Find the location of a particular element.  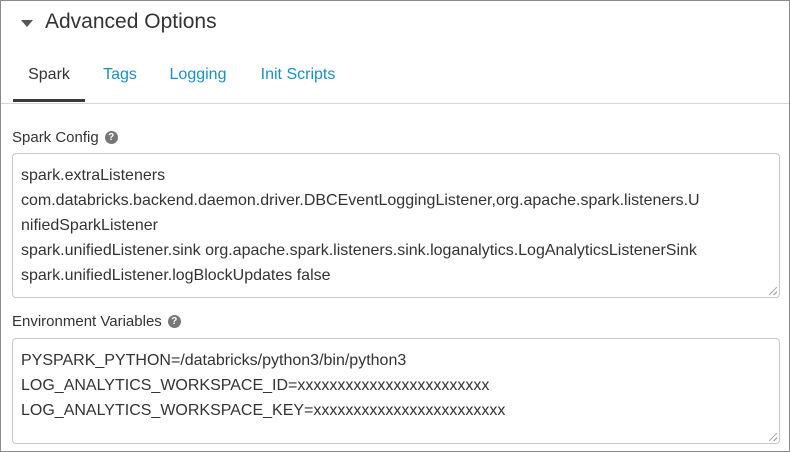

section-title: Advanced Options is located at coordinates (131, 21).